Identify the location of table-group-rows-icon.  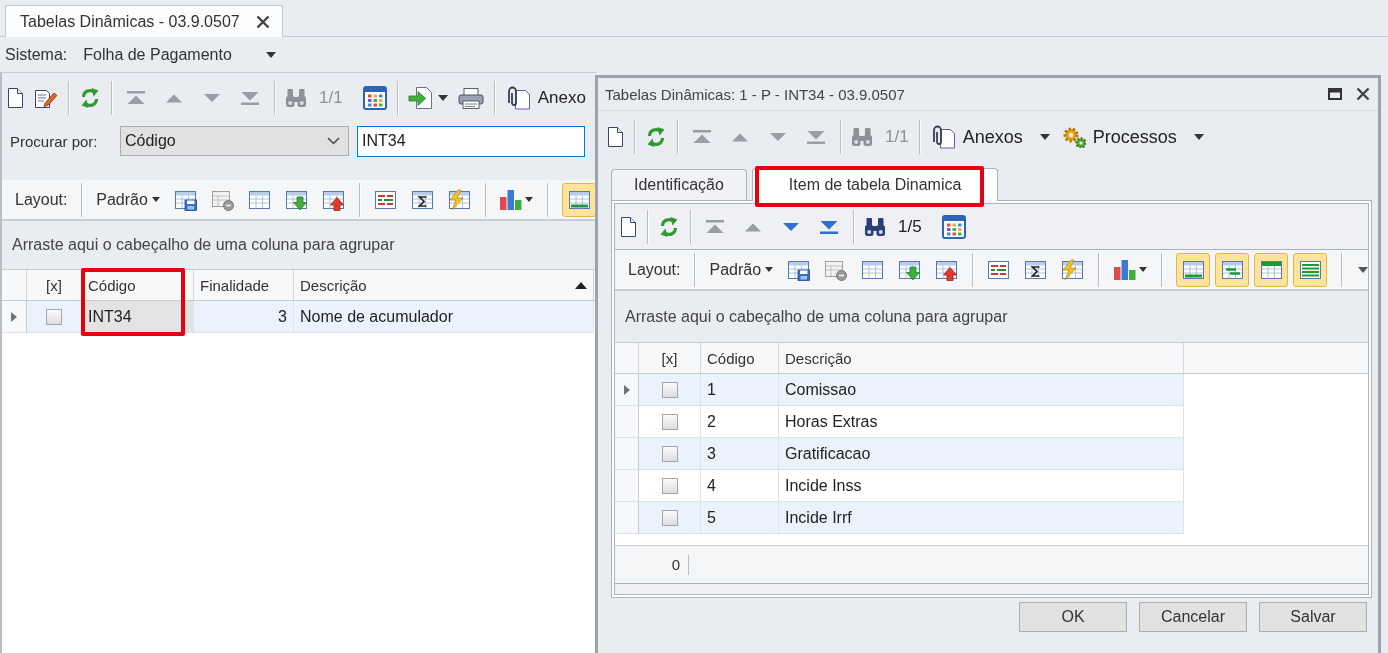
(1232, 269).